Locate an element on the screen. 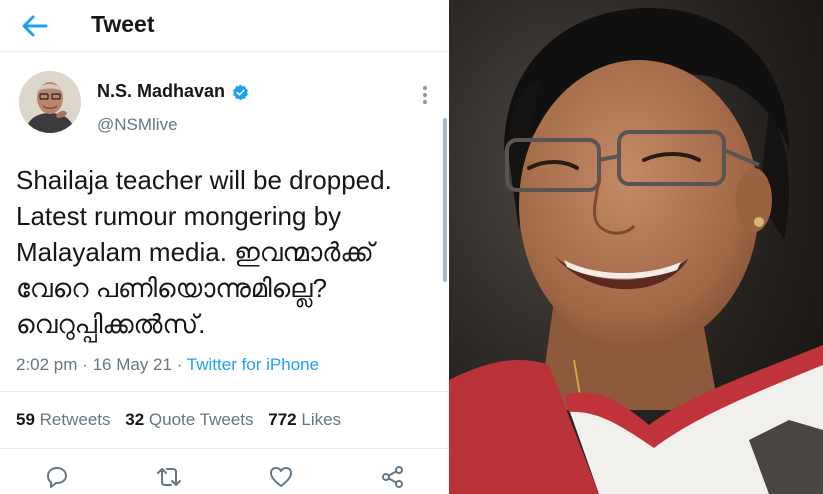 The width and height of the screenshot is (823, 494). tweet-stats: 59 Retweets 32 Quote Tweets 772 Likes is located at coordinates (183, 420).